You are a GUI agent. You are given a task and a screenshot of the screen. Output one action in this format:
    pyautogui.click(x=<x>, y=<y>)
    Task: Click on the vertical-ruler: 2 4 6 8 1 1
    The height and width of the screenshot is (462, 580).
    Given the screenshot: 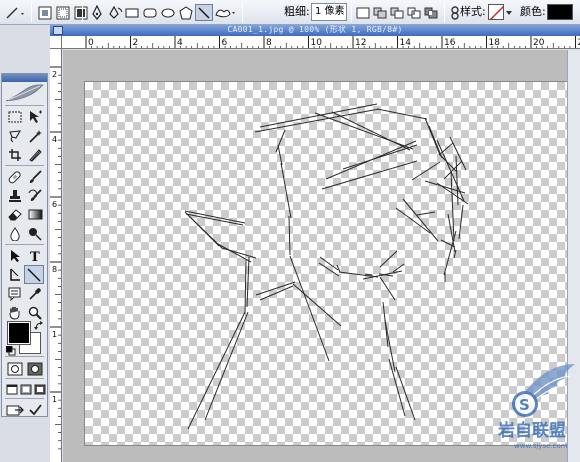 What is the action you would take?
    pyautogui.click(x=56, y=255)
    